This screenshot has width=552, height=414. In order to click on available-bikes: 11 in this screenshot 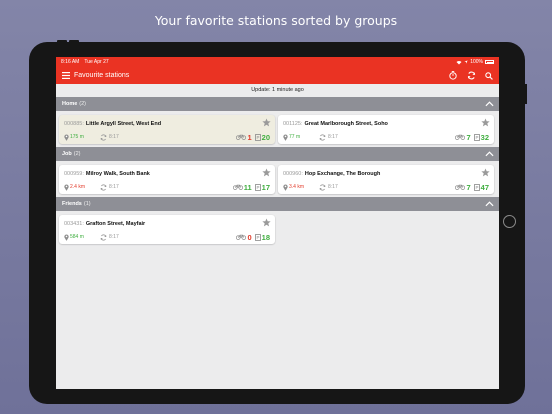, I will do `click(247, 187)`.